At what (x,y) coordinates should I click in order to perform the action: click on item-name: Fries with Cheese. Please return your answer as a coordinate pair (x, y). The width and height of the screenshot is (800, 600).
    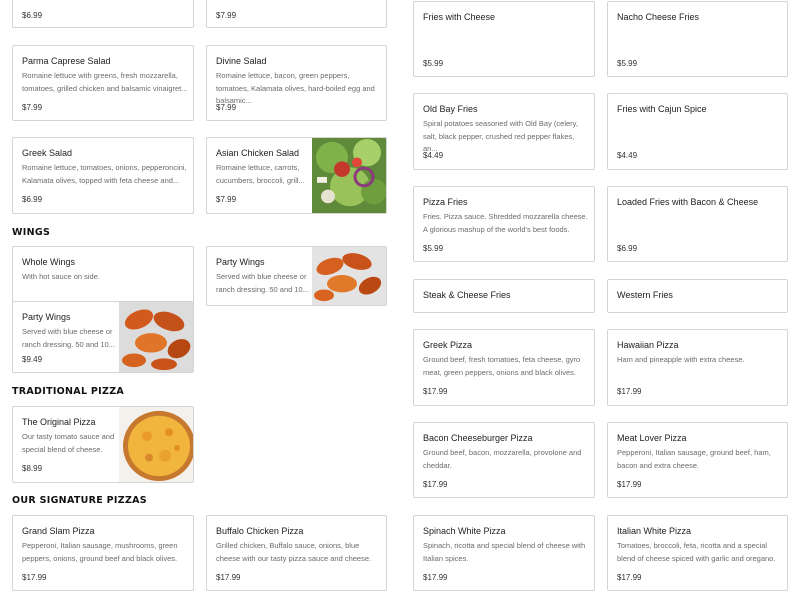
    Looking at the image, I should click on (459, 17).